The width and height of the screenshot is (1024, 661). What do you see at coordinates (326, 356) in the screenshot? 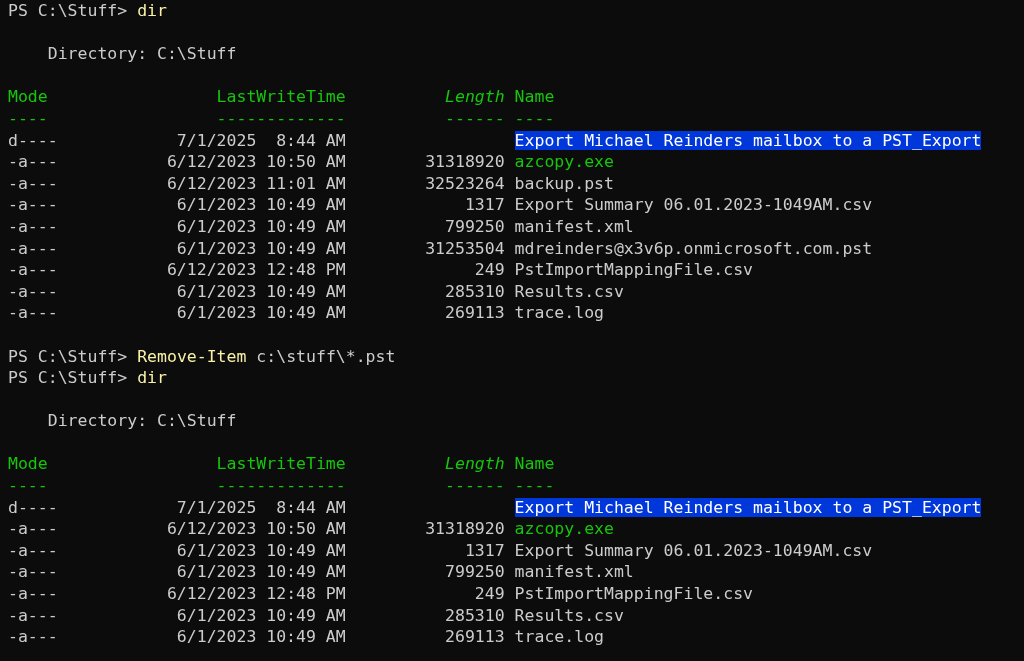
I see `argument-text: c:\stuff\*.pst` at bounding box center [326, 356].